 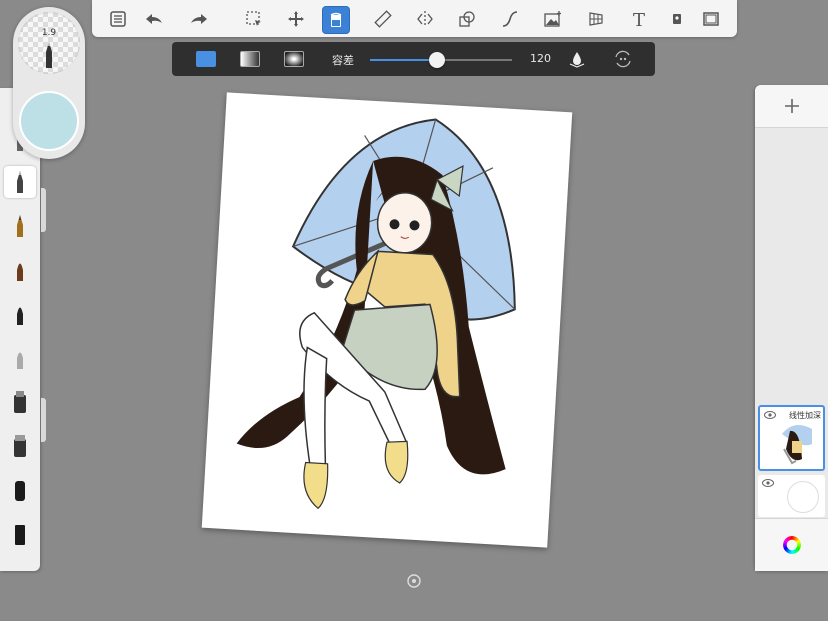 What do you see at coordinates (336, 20) in the screenshot?
I see `fill-bucket-icon` at bounding box center [336, 20].